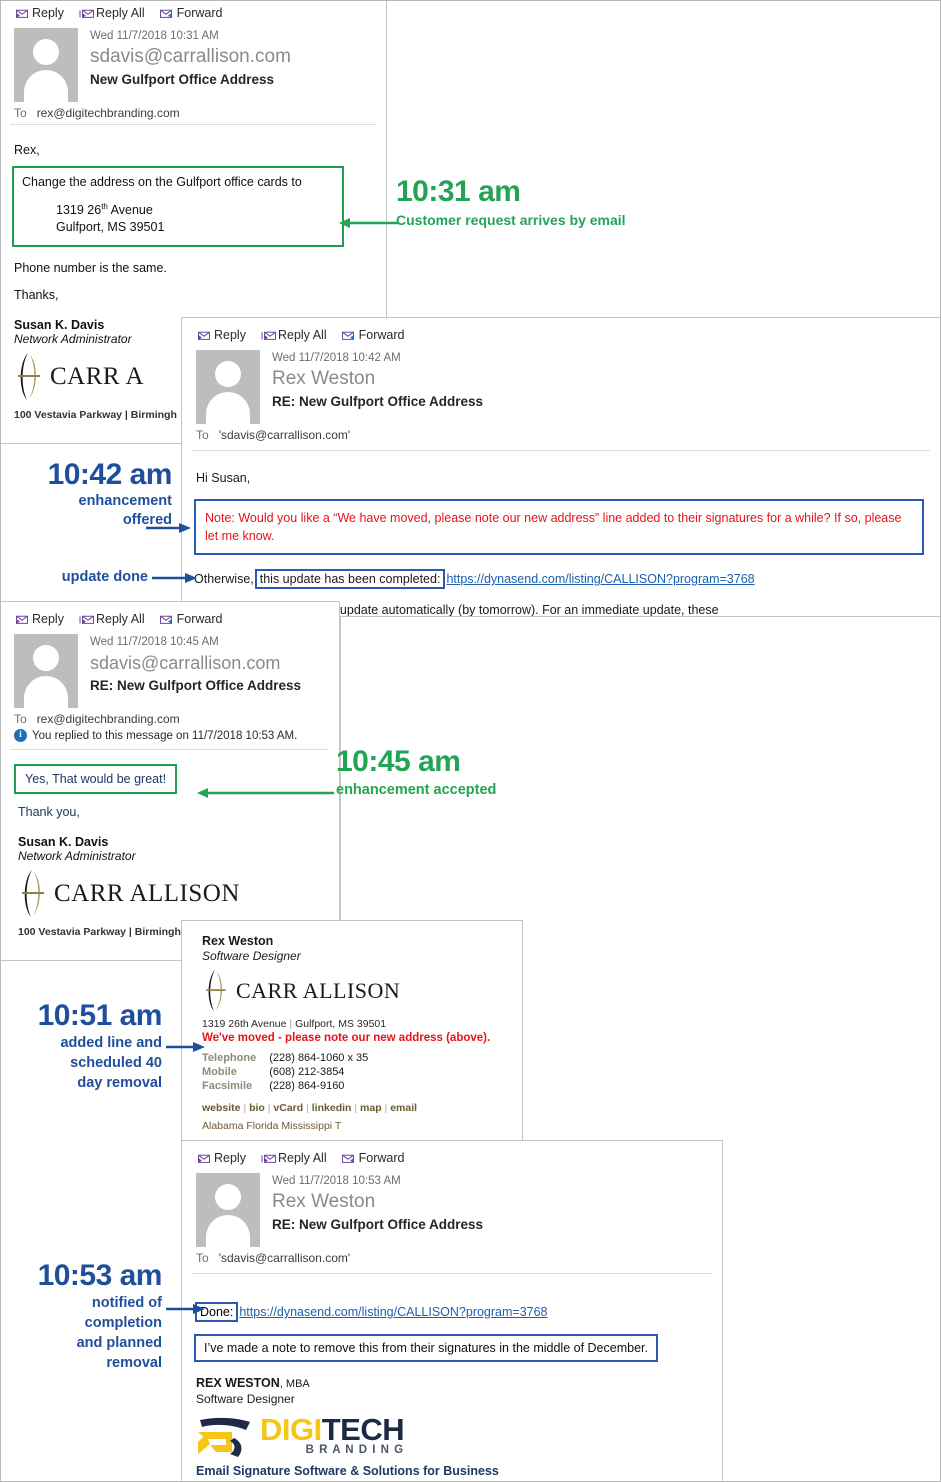  What do you see at coordinates (288, 1108) in the screenshot?
I see `card-link-vcard: vCard` at bounding box center [288, 1108].